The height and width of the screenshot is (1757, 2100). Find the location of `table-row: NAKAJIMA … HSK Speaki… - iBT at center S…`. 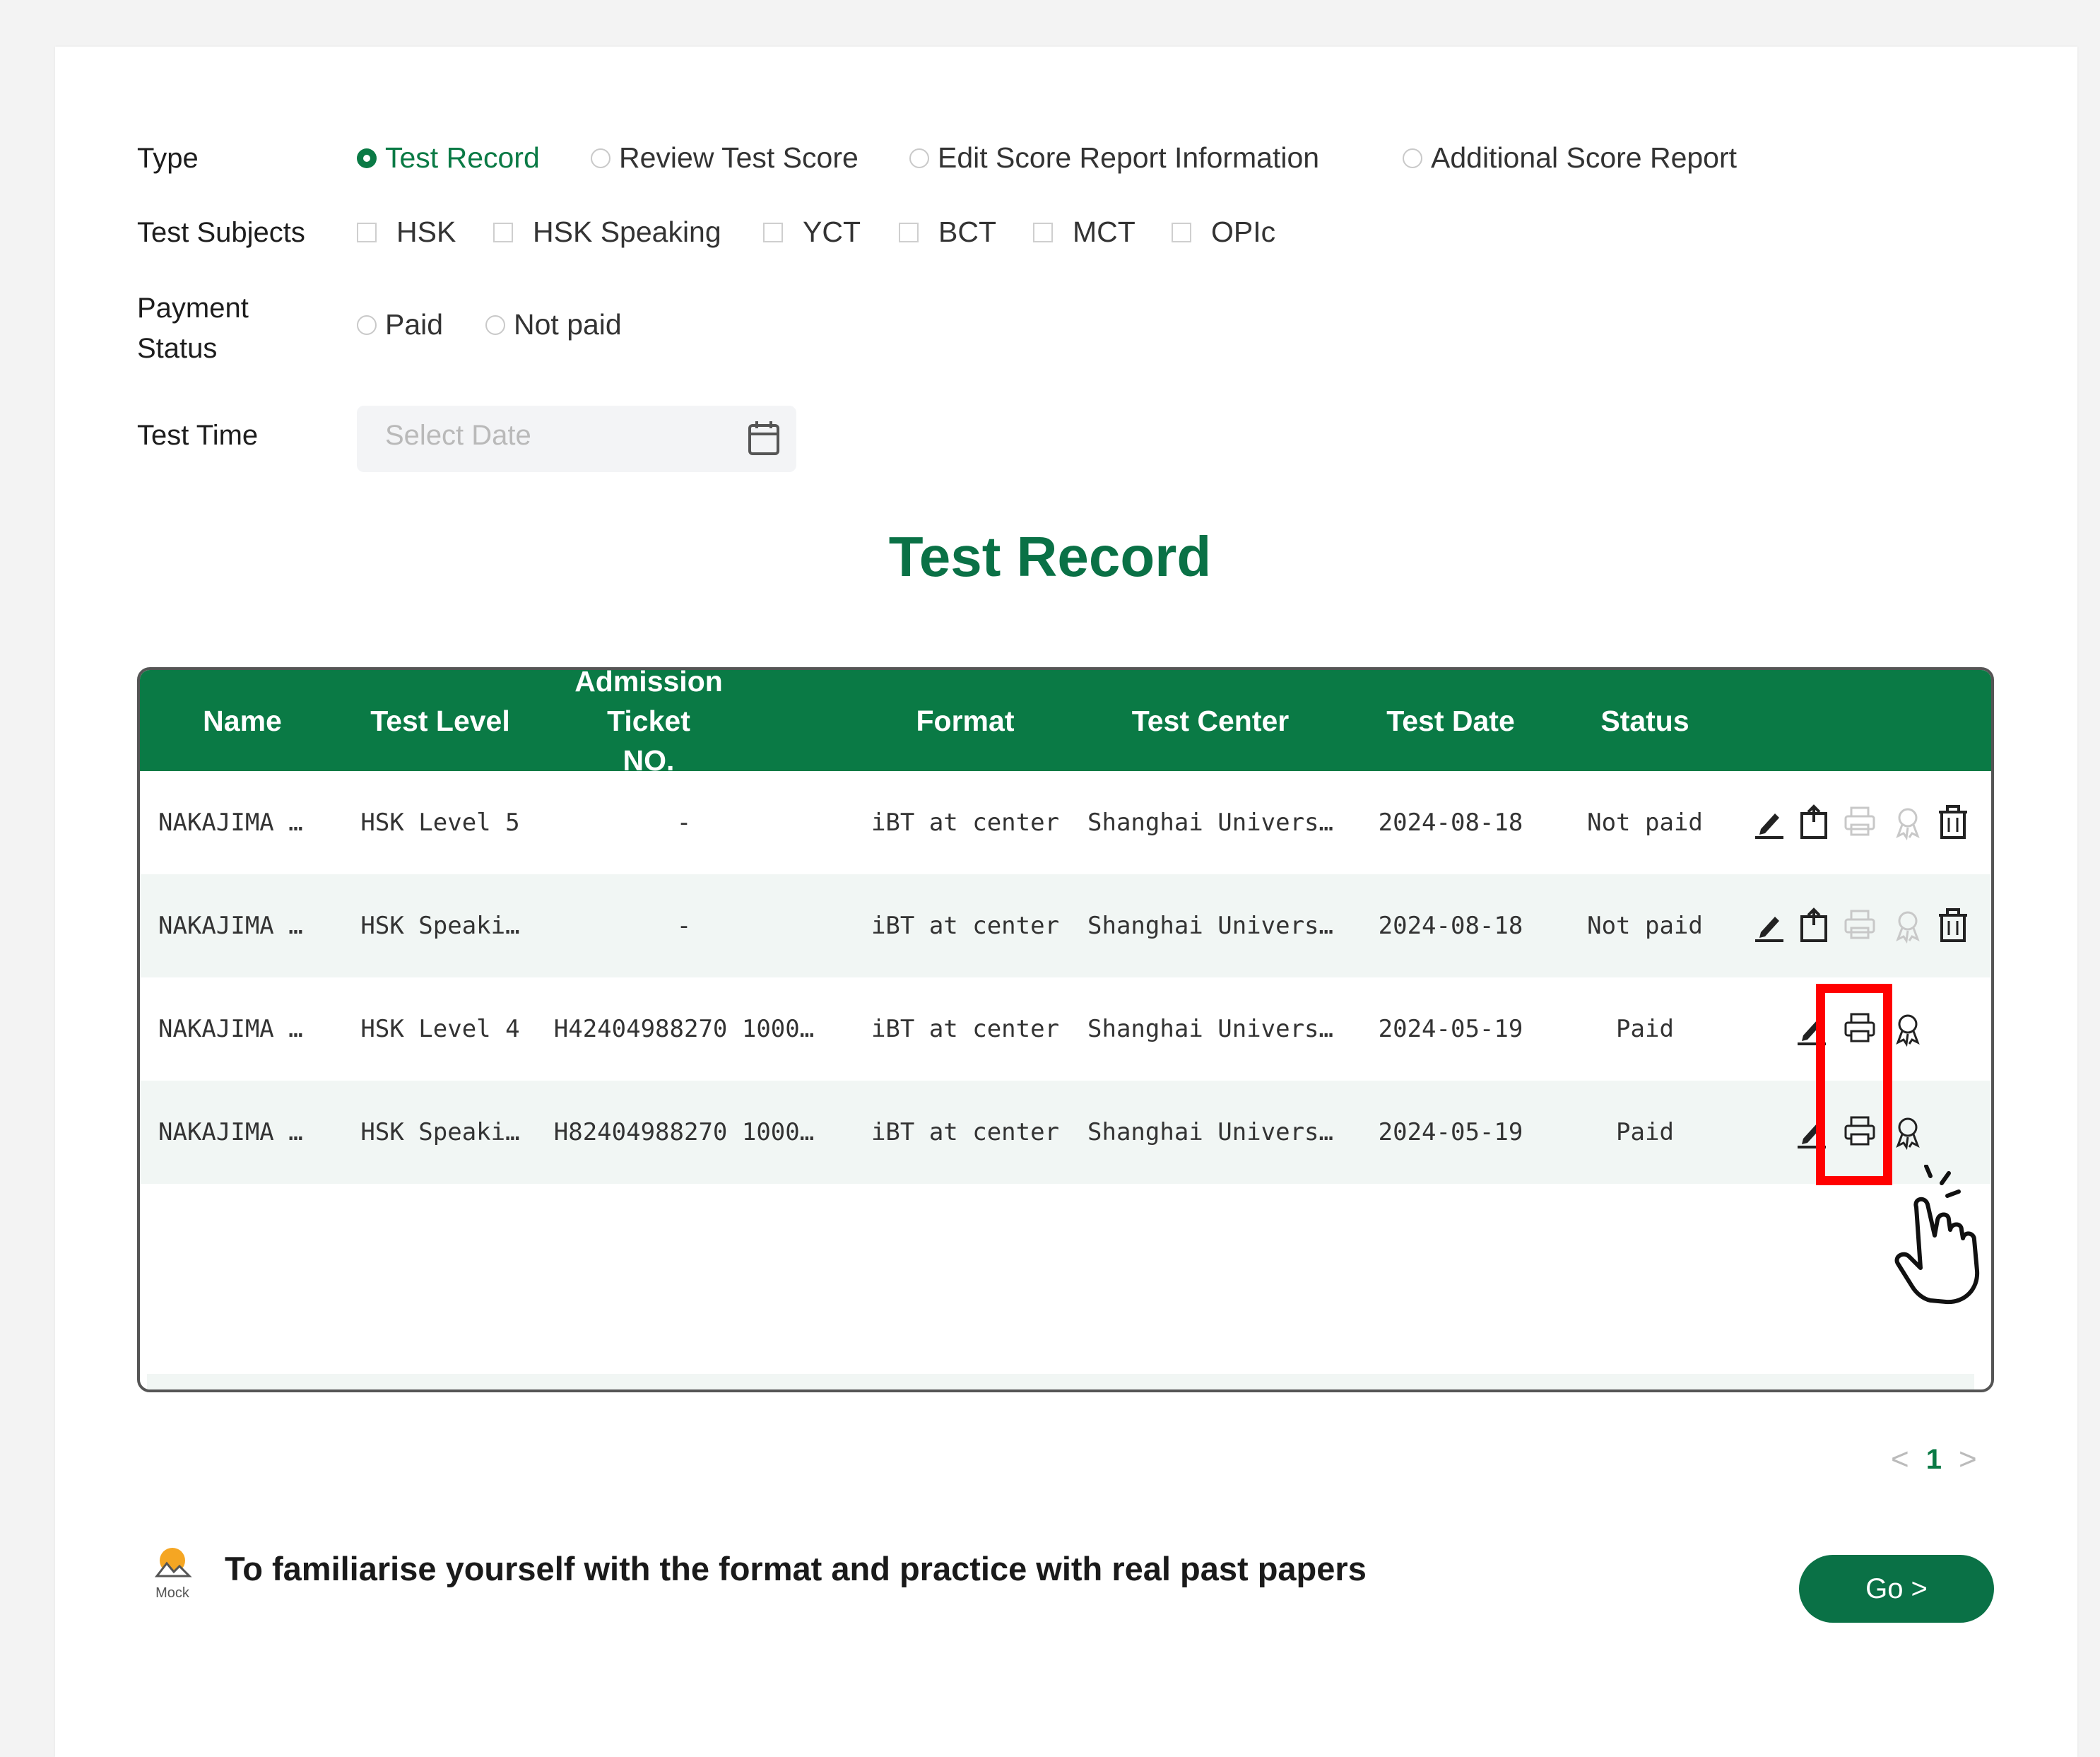

table-row: NAKAJIMA … HSK Speaki… - iBT at center S… is located at coordinates (1065, 926).